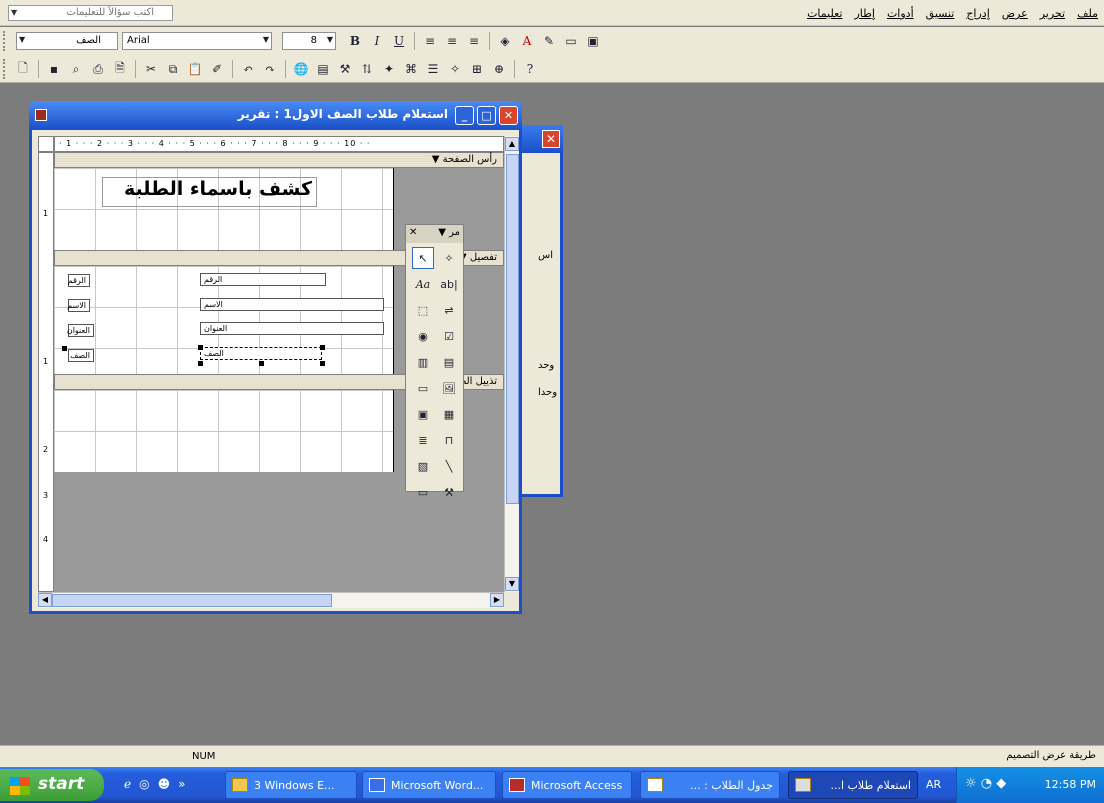 This screenshot has width=1104, height=803. I want to click on object-combo: الصف ▼, so click(67, 41).